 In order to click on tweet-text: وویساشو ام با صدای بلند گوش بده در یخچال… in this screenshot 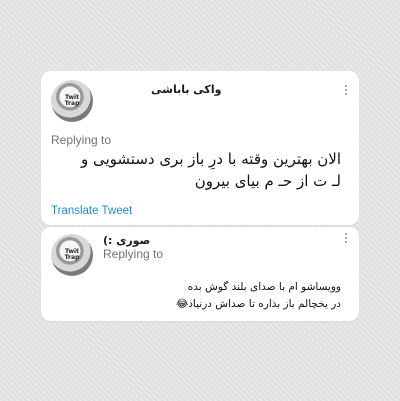, I will do `click(191, 296)`.